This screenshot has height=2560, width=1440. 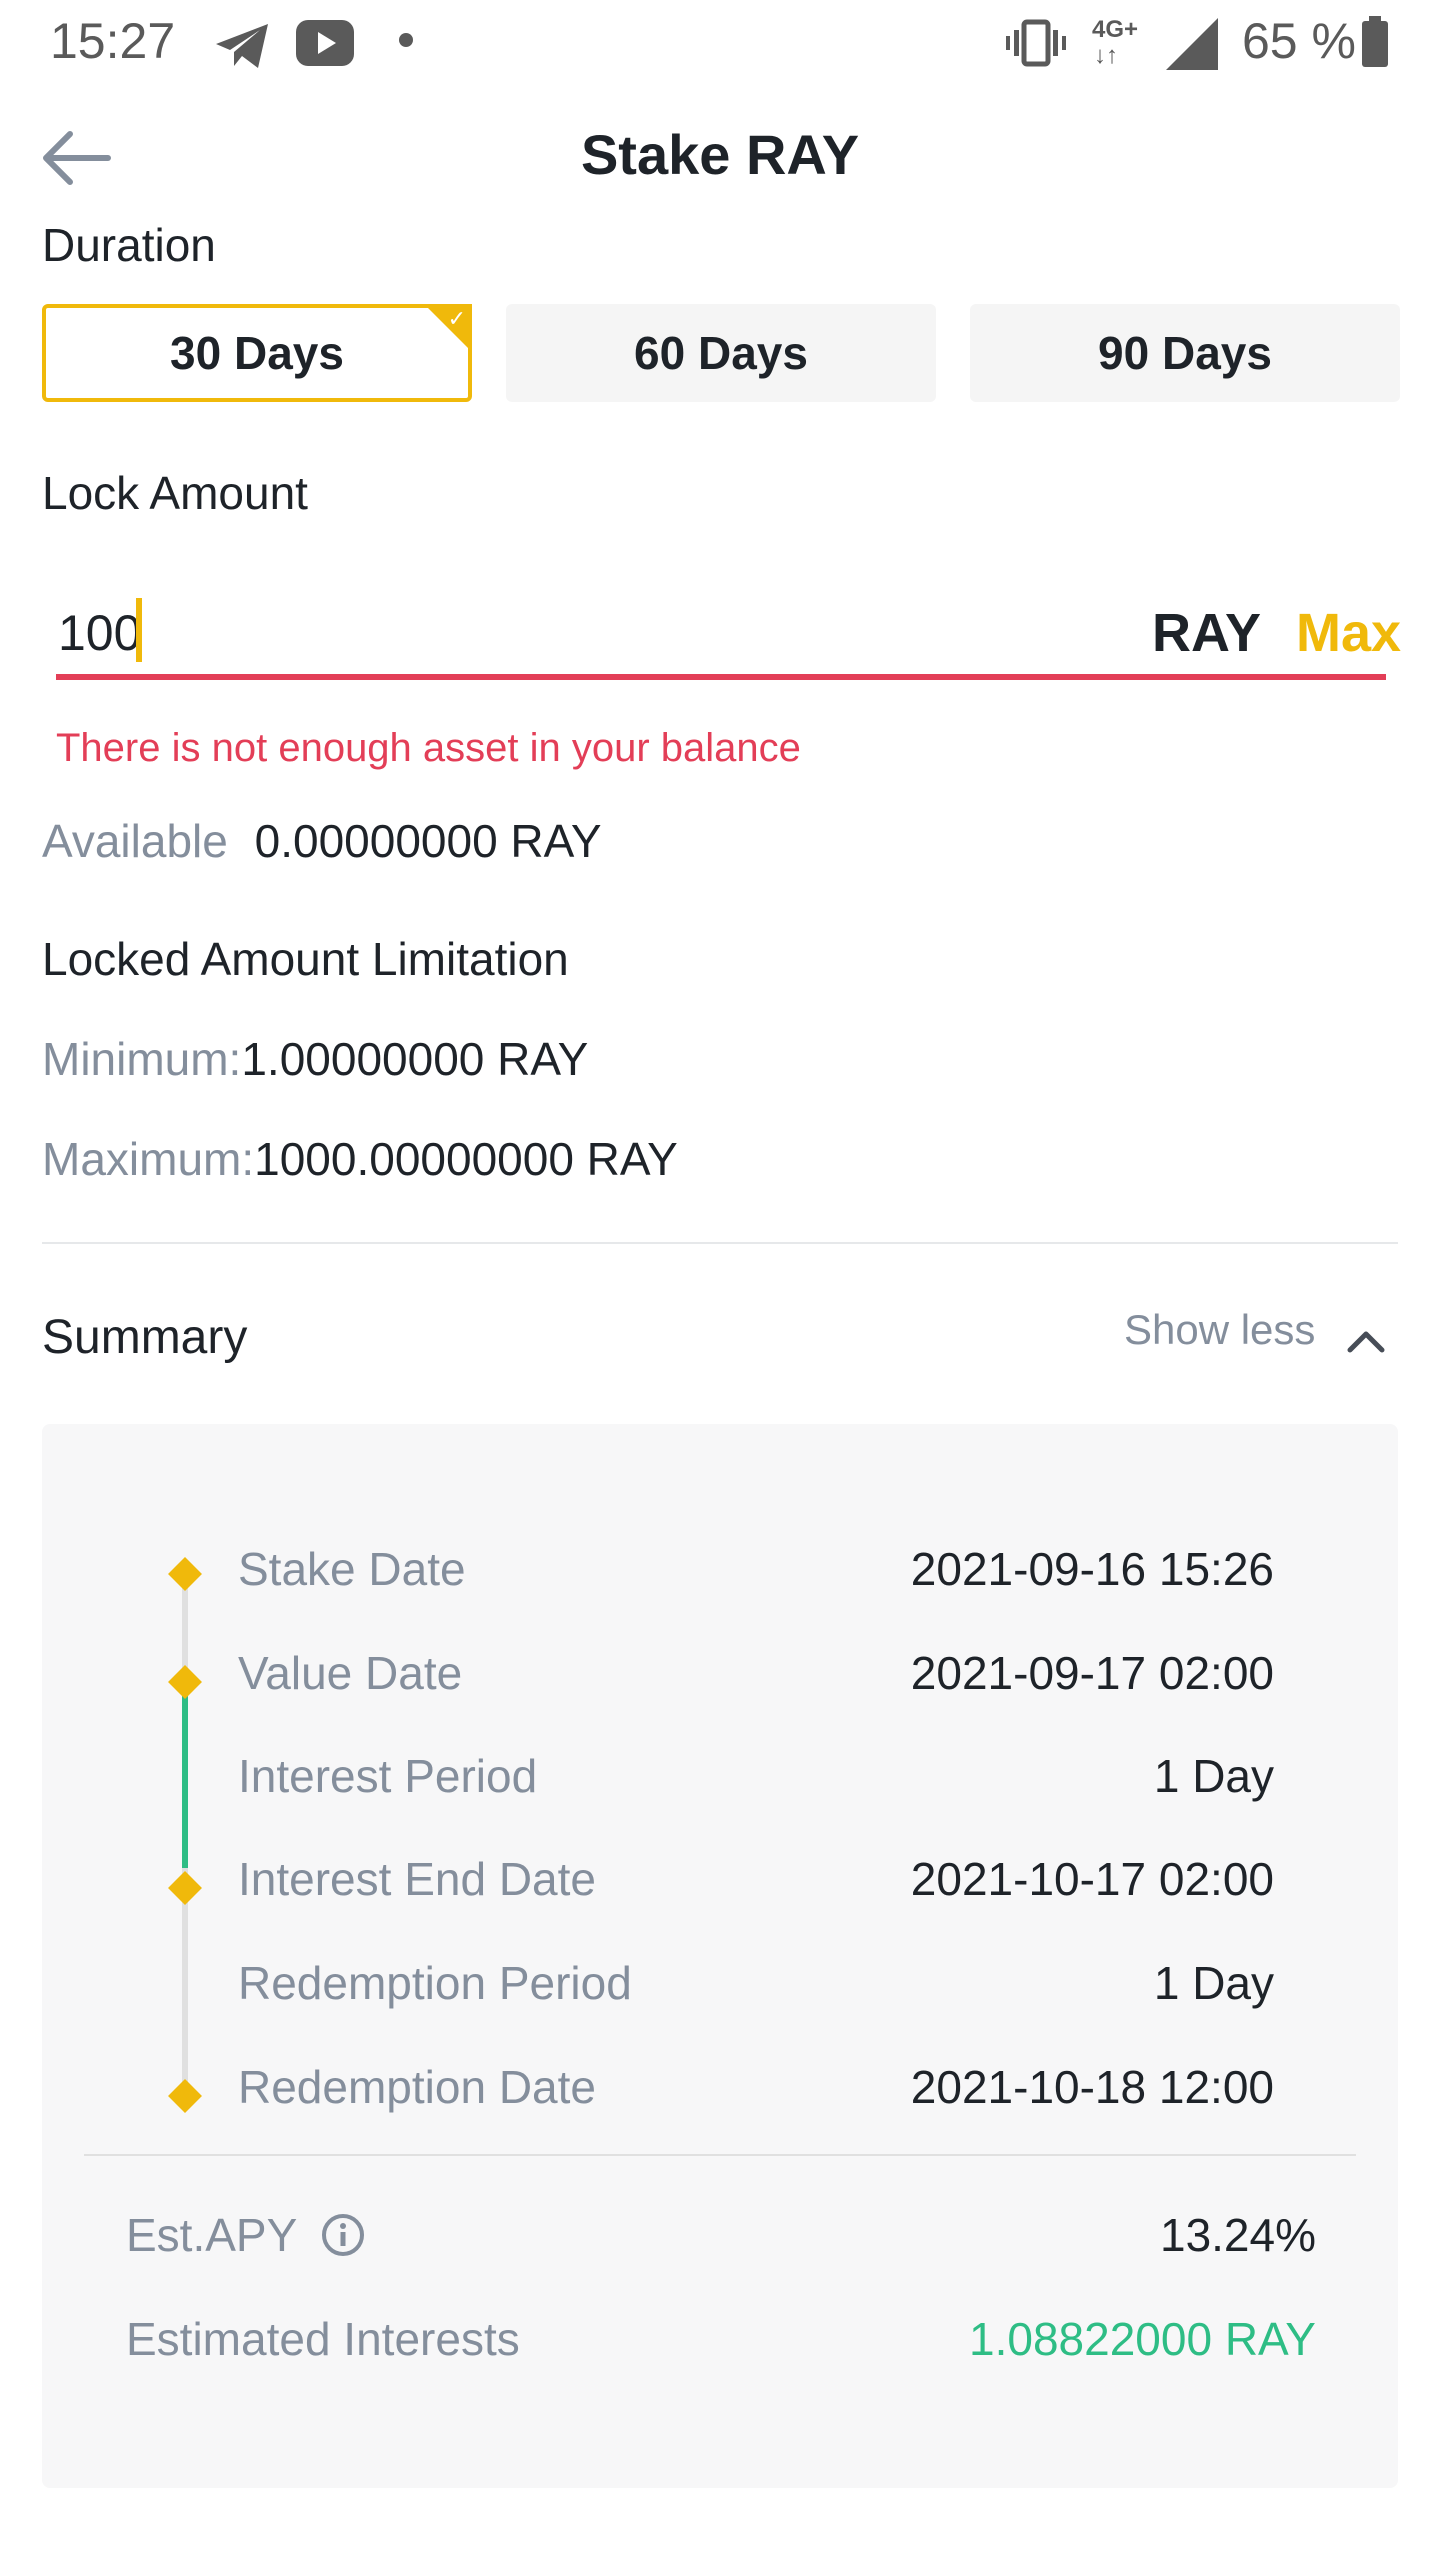 I want to click on value-date-value: 2021-09-17 02:00, so click(x=1092, y=1673).